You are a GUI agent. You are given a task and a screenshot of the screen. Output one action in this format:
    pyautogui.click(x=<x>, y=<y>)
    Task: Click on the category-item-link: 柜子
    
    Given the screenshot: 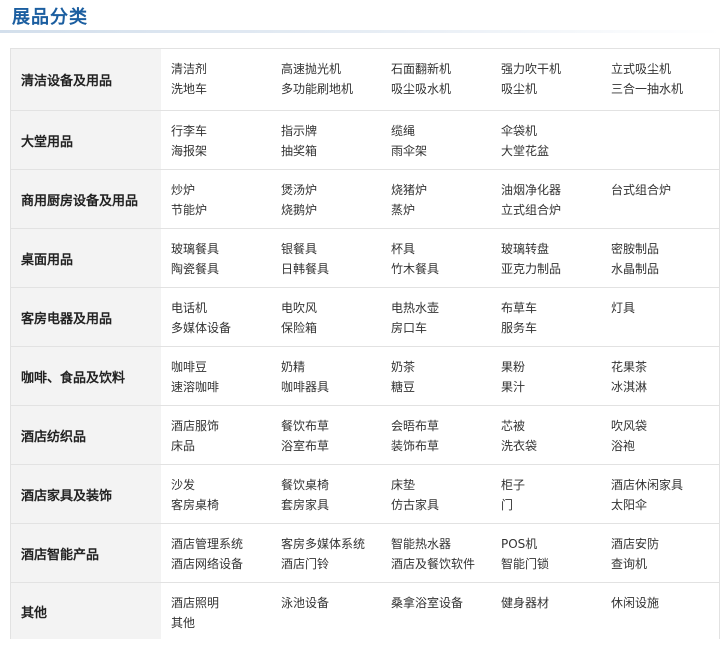 What is the action you would take?
    pyautogui.click(x=556, y=485)
    